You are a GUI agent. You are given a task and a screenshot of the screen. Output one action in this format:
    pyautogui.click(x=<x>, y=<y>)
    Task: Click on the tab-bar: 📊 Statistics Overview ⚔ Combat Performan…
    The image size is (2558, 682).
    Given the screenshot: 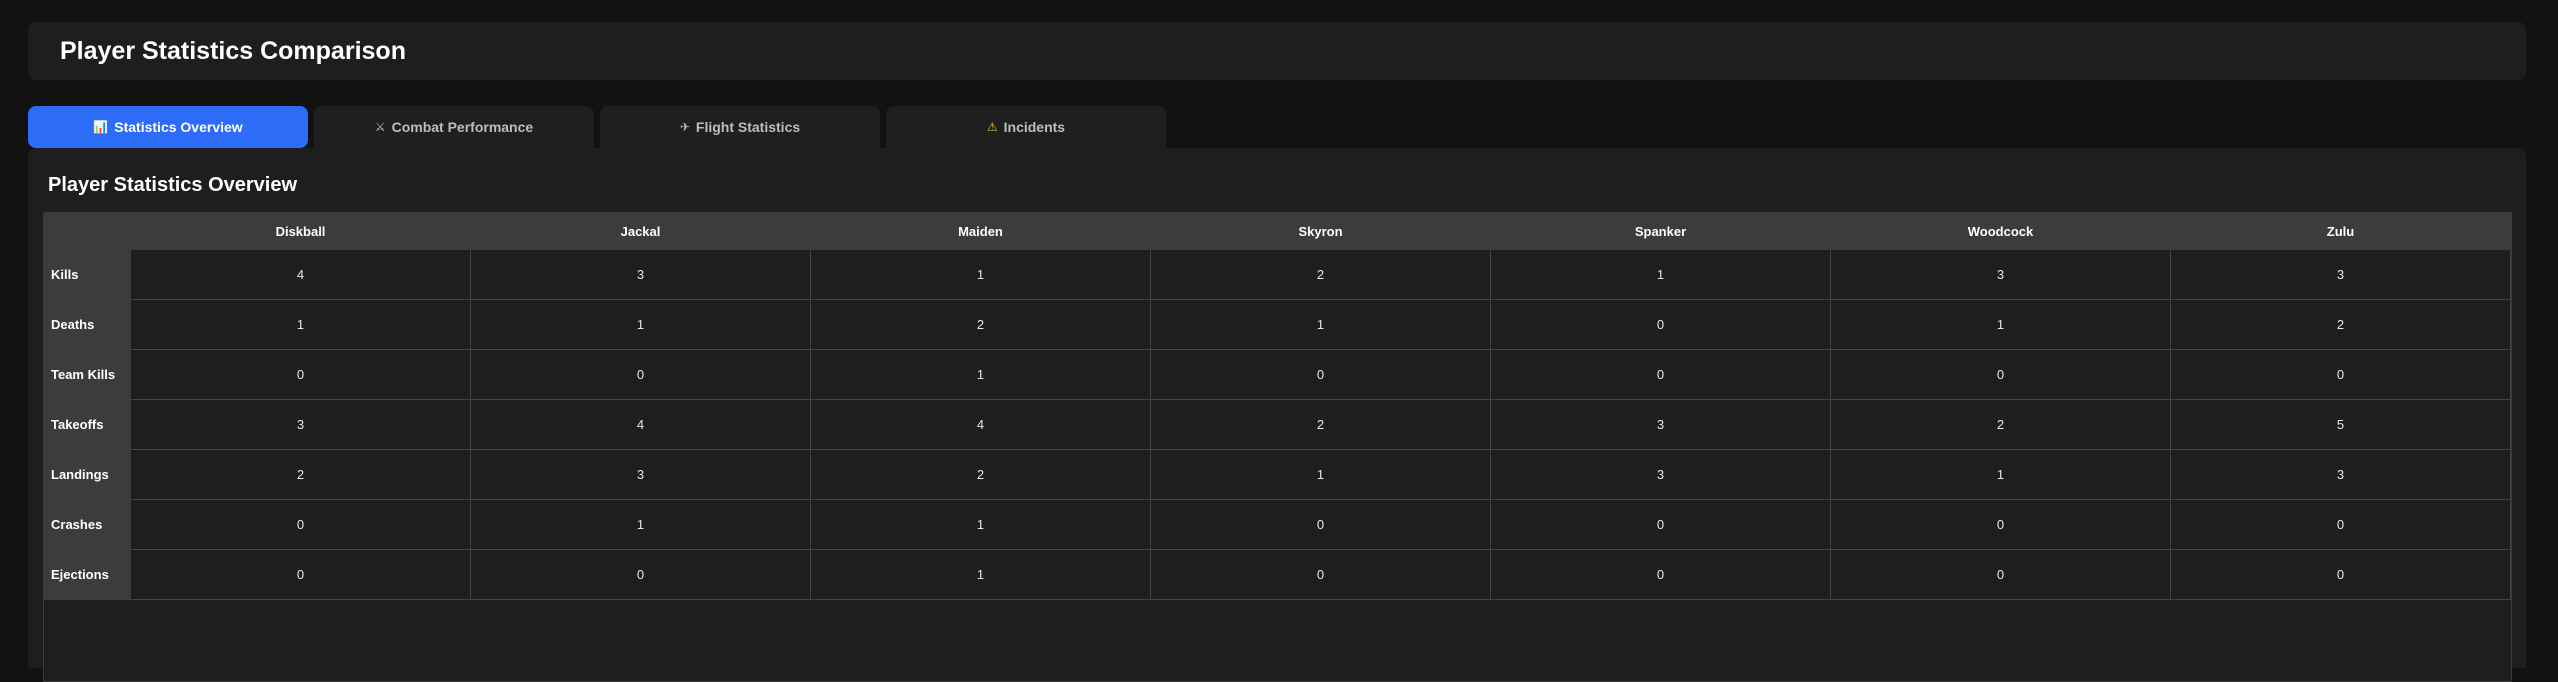 What is the action you would take?
    pyautogui.click(x=597, y=127)
    